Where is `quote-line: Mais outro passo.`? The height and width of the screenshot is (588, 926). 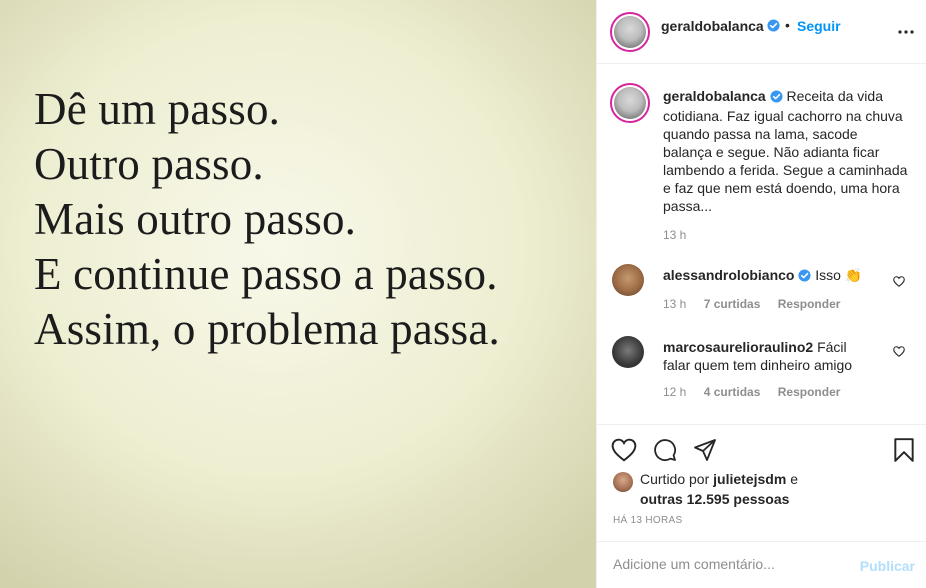
quote-line: Mais outro passo. is located at coordinates (195, 219).